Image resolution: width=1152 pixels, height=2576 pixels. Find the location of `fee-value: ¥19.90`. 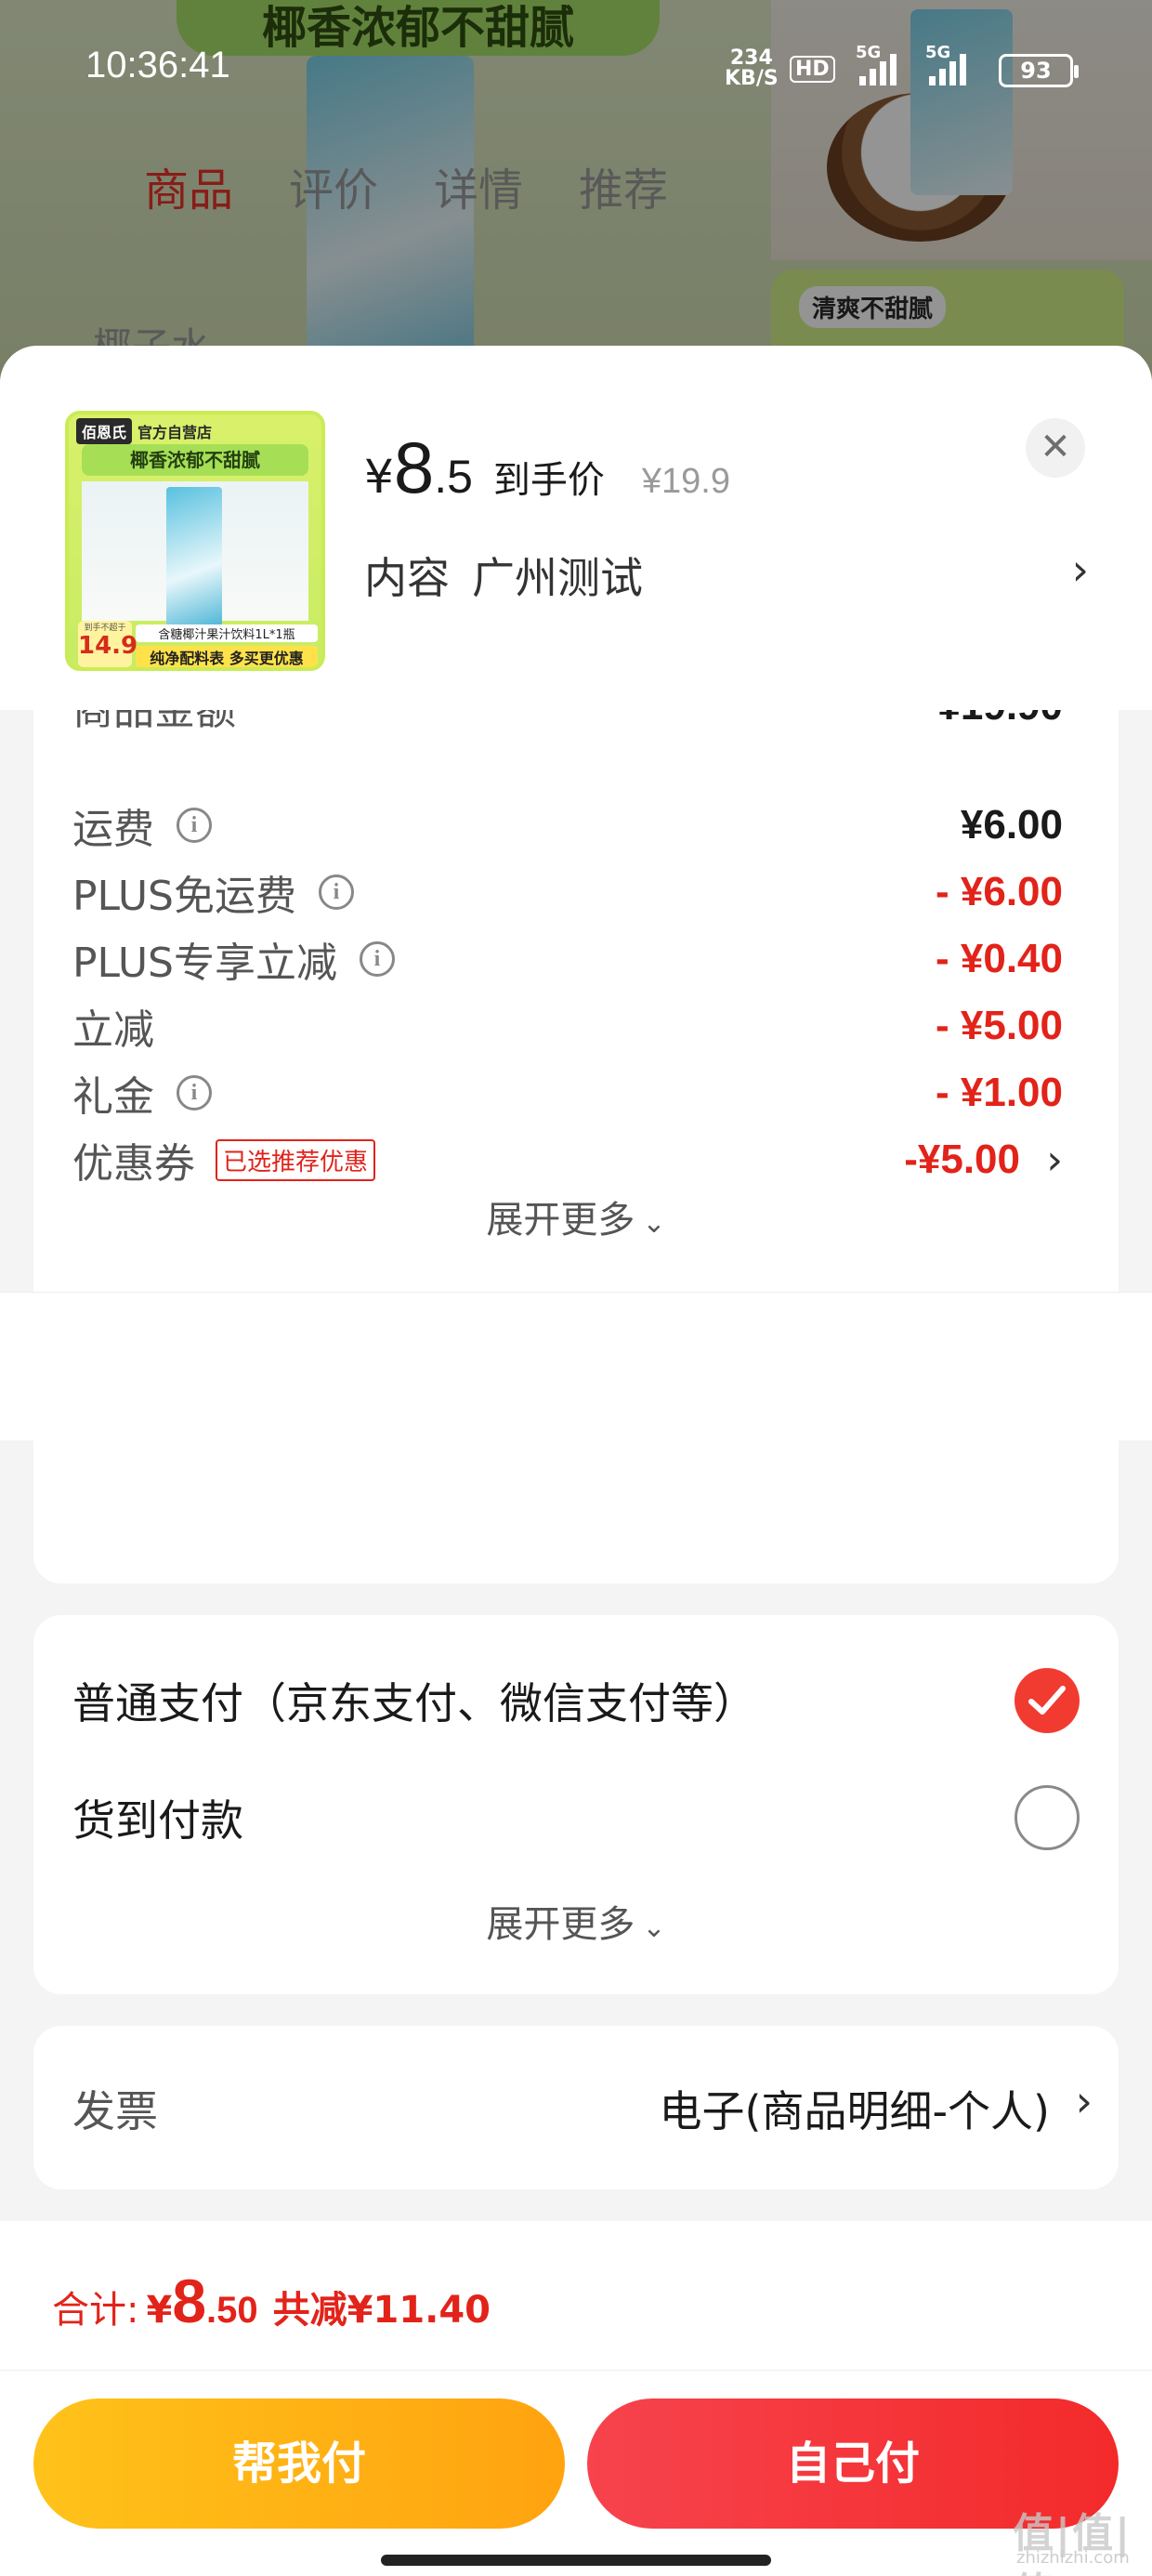

fee-value: ¥19.90 is located at coordinates (1000, 718).